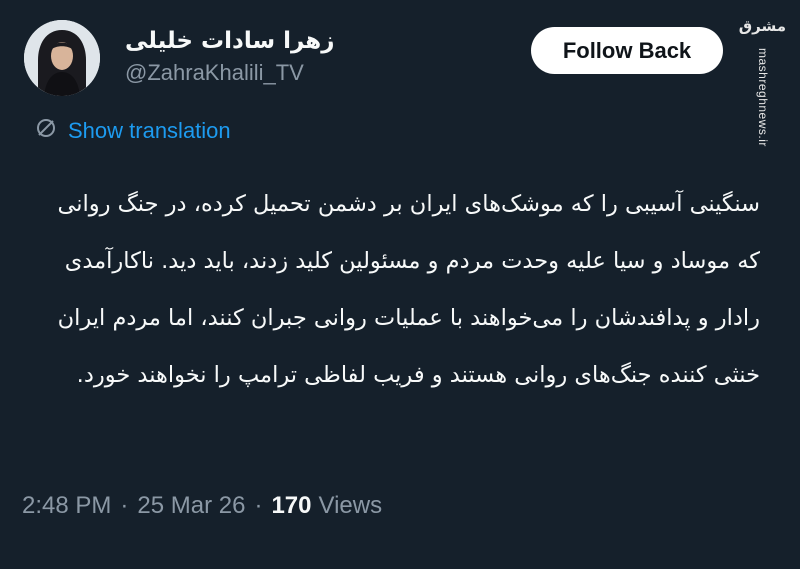 This screenshot has height=569, width=800. I want to click on tweet-time: 2:48 PM, so click(66, 506).